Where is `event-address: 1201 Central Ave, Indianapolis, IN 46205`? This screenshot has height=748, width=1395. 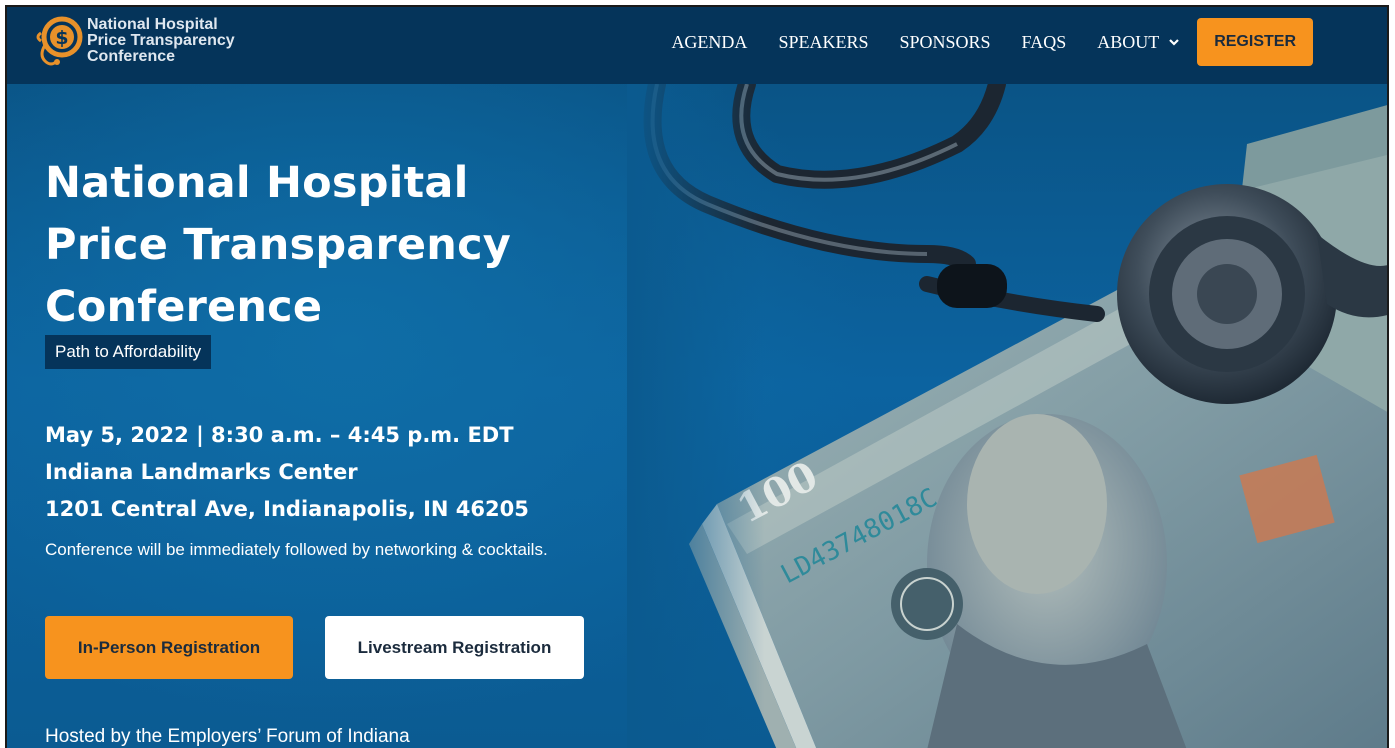 event-address: 1201 Central Ave, Indianapolis, IN 46205 is located at coordinates (287, 509).